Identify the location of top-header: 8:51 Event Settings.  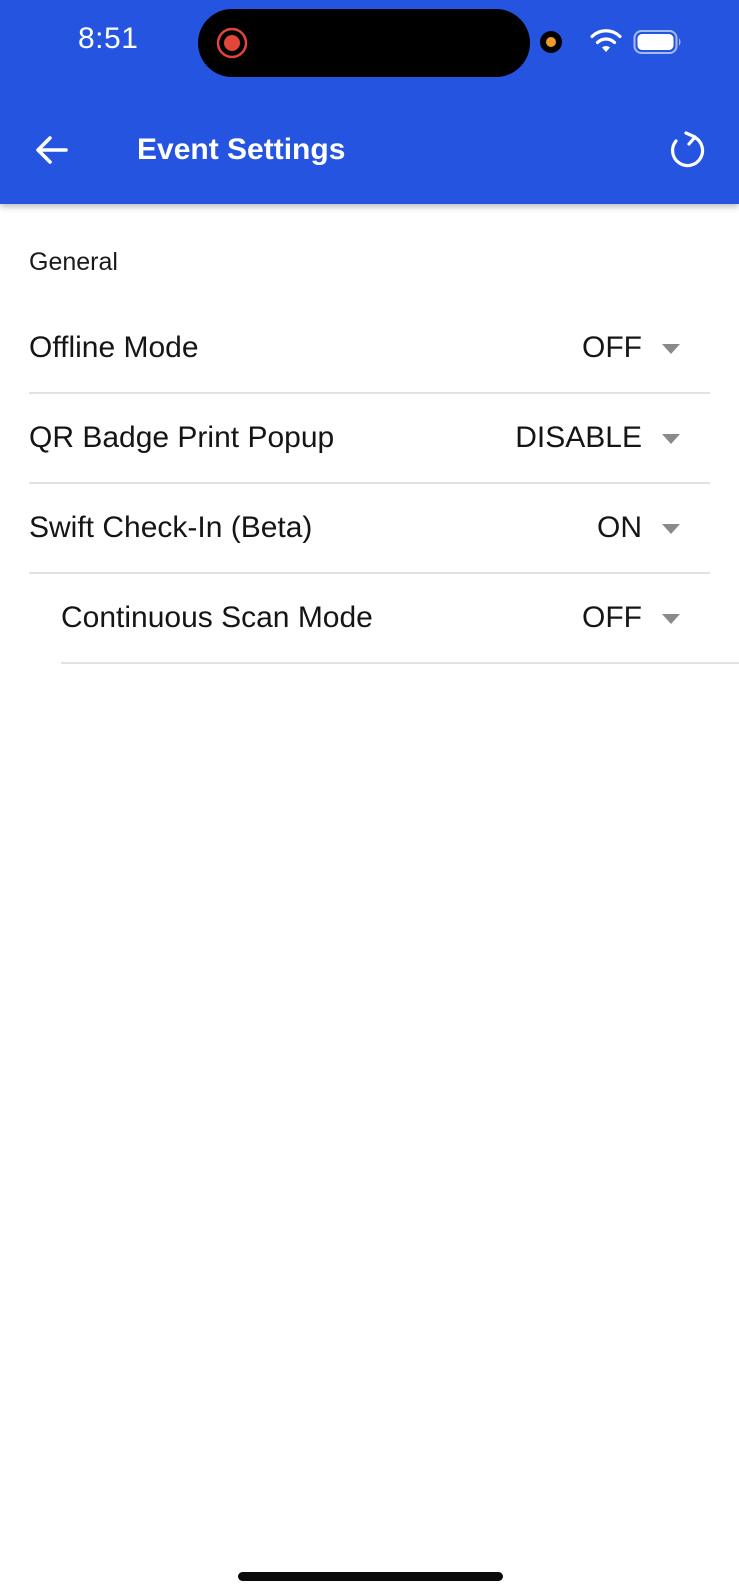
(369, 102).